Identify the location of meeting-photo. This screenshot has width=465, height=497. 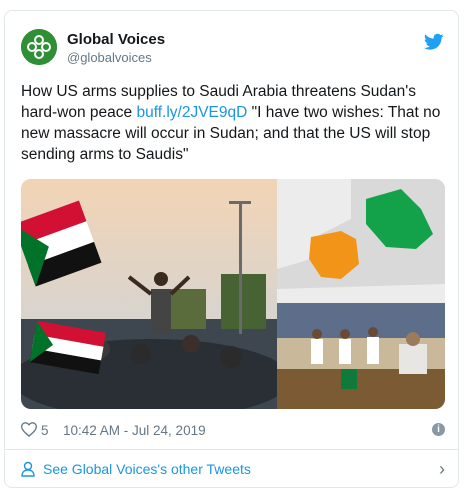
(361, 356).